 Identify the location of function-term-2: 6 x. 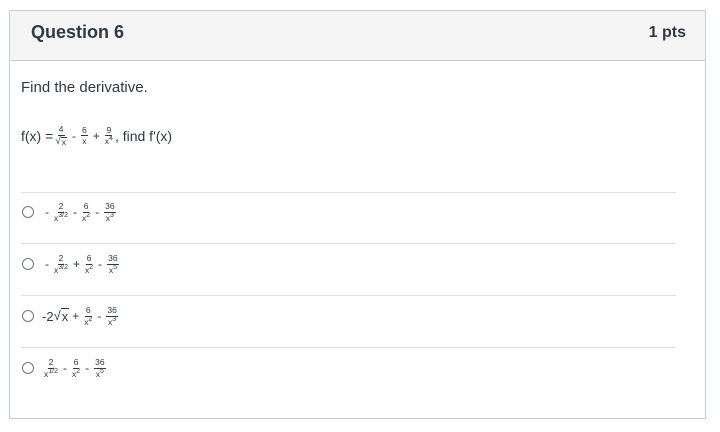
(84, 135).